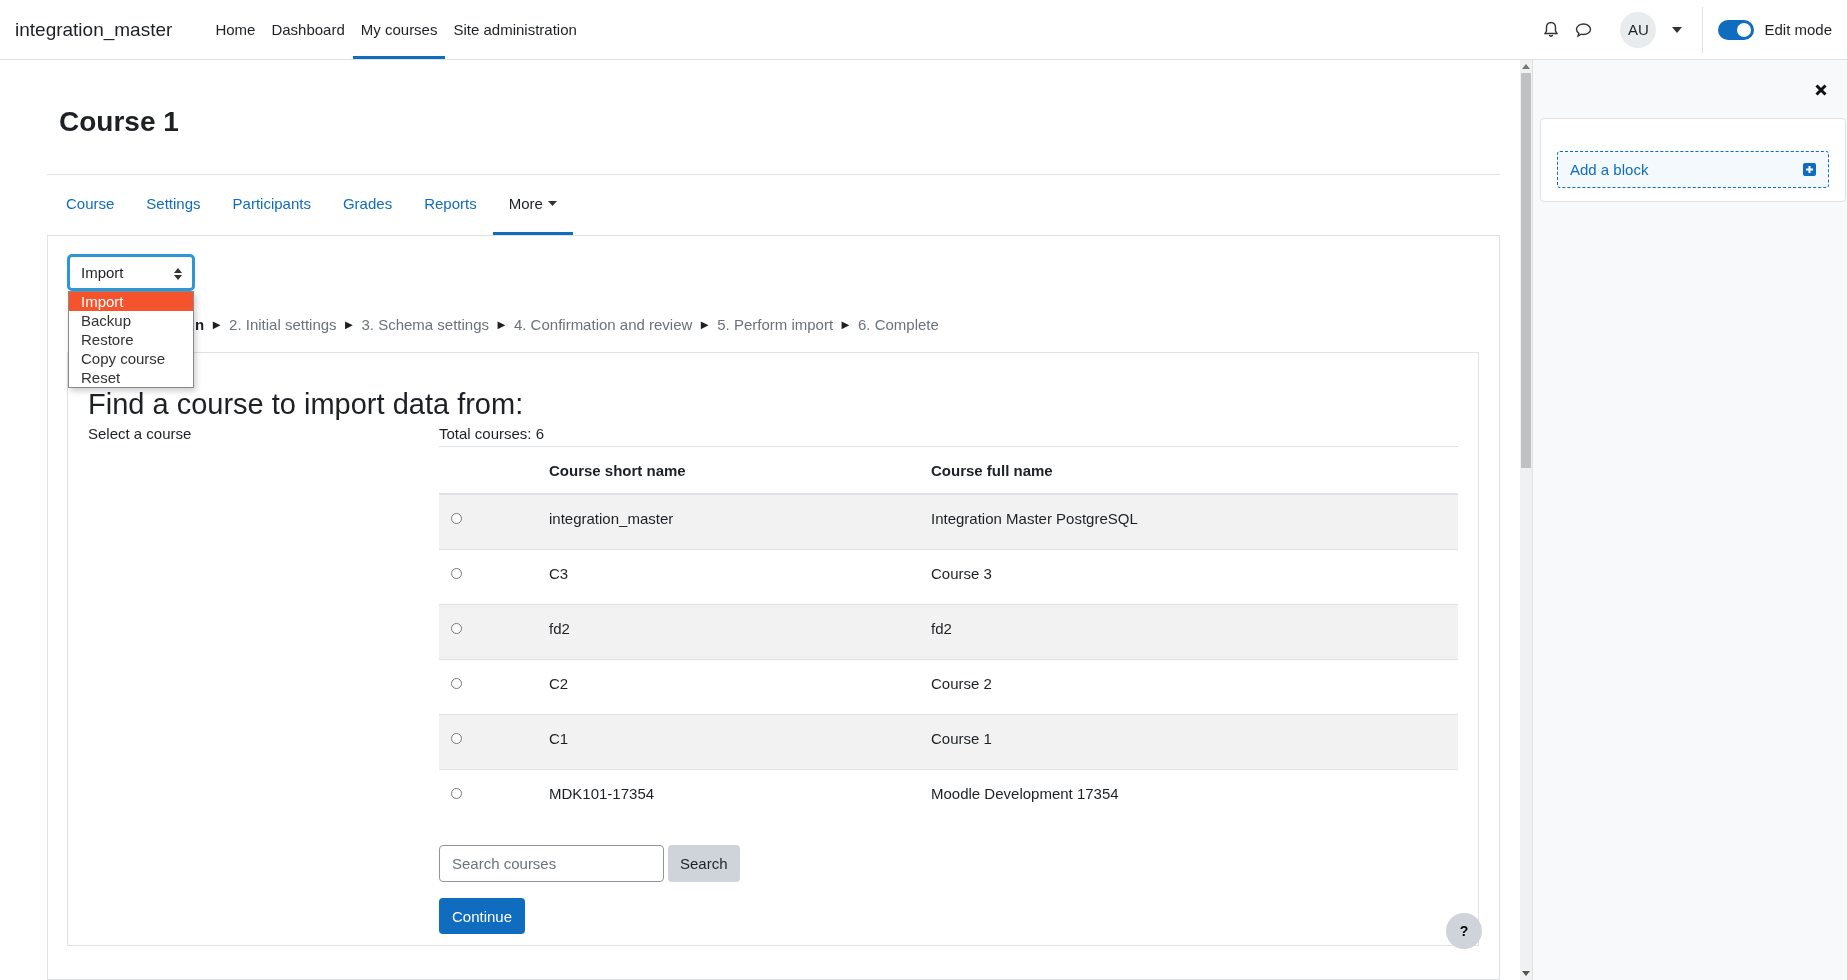 The height and width of the screenshot is (980, 1847). I want to click on dropdown-option: Backup, so click(131, 320).